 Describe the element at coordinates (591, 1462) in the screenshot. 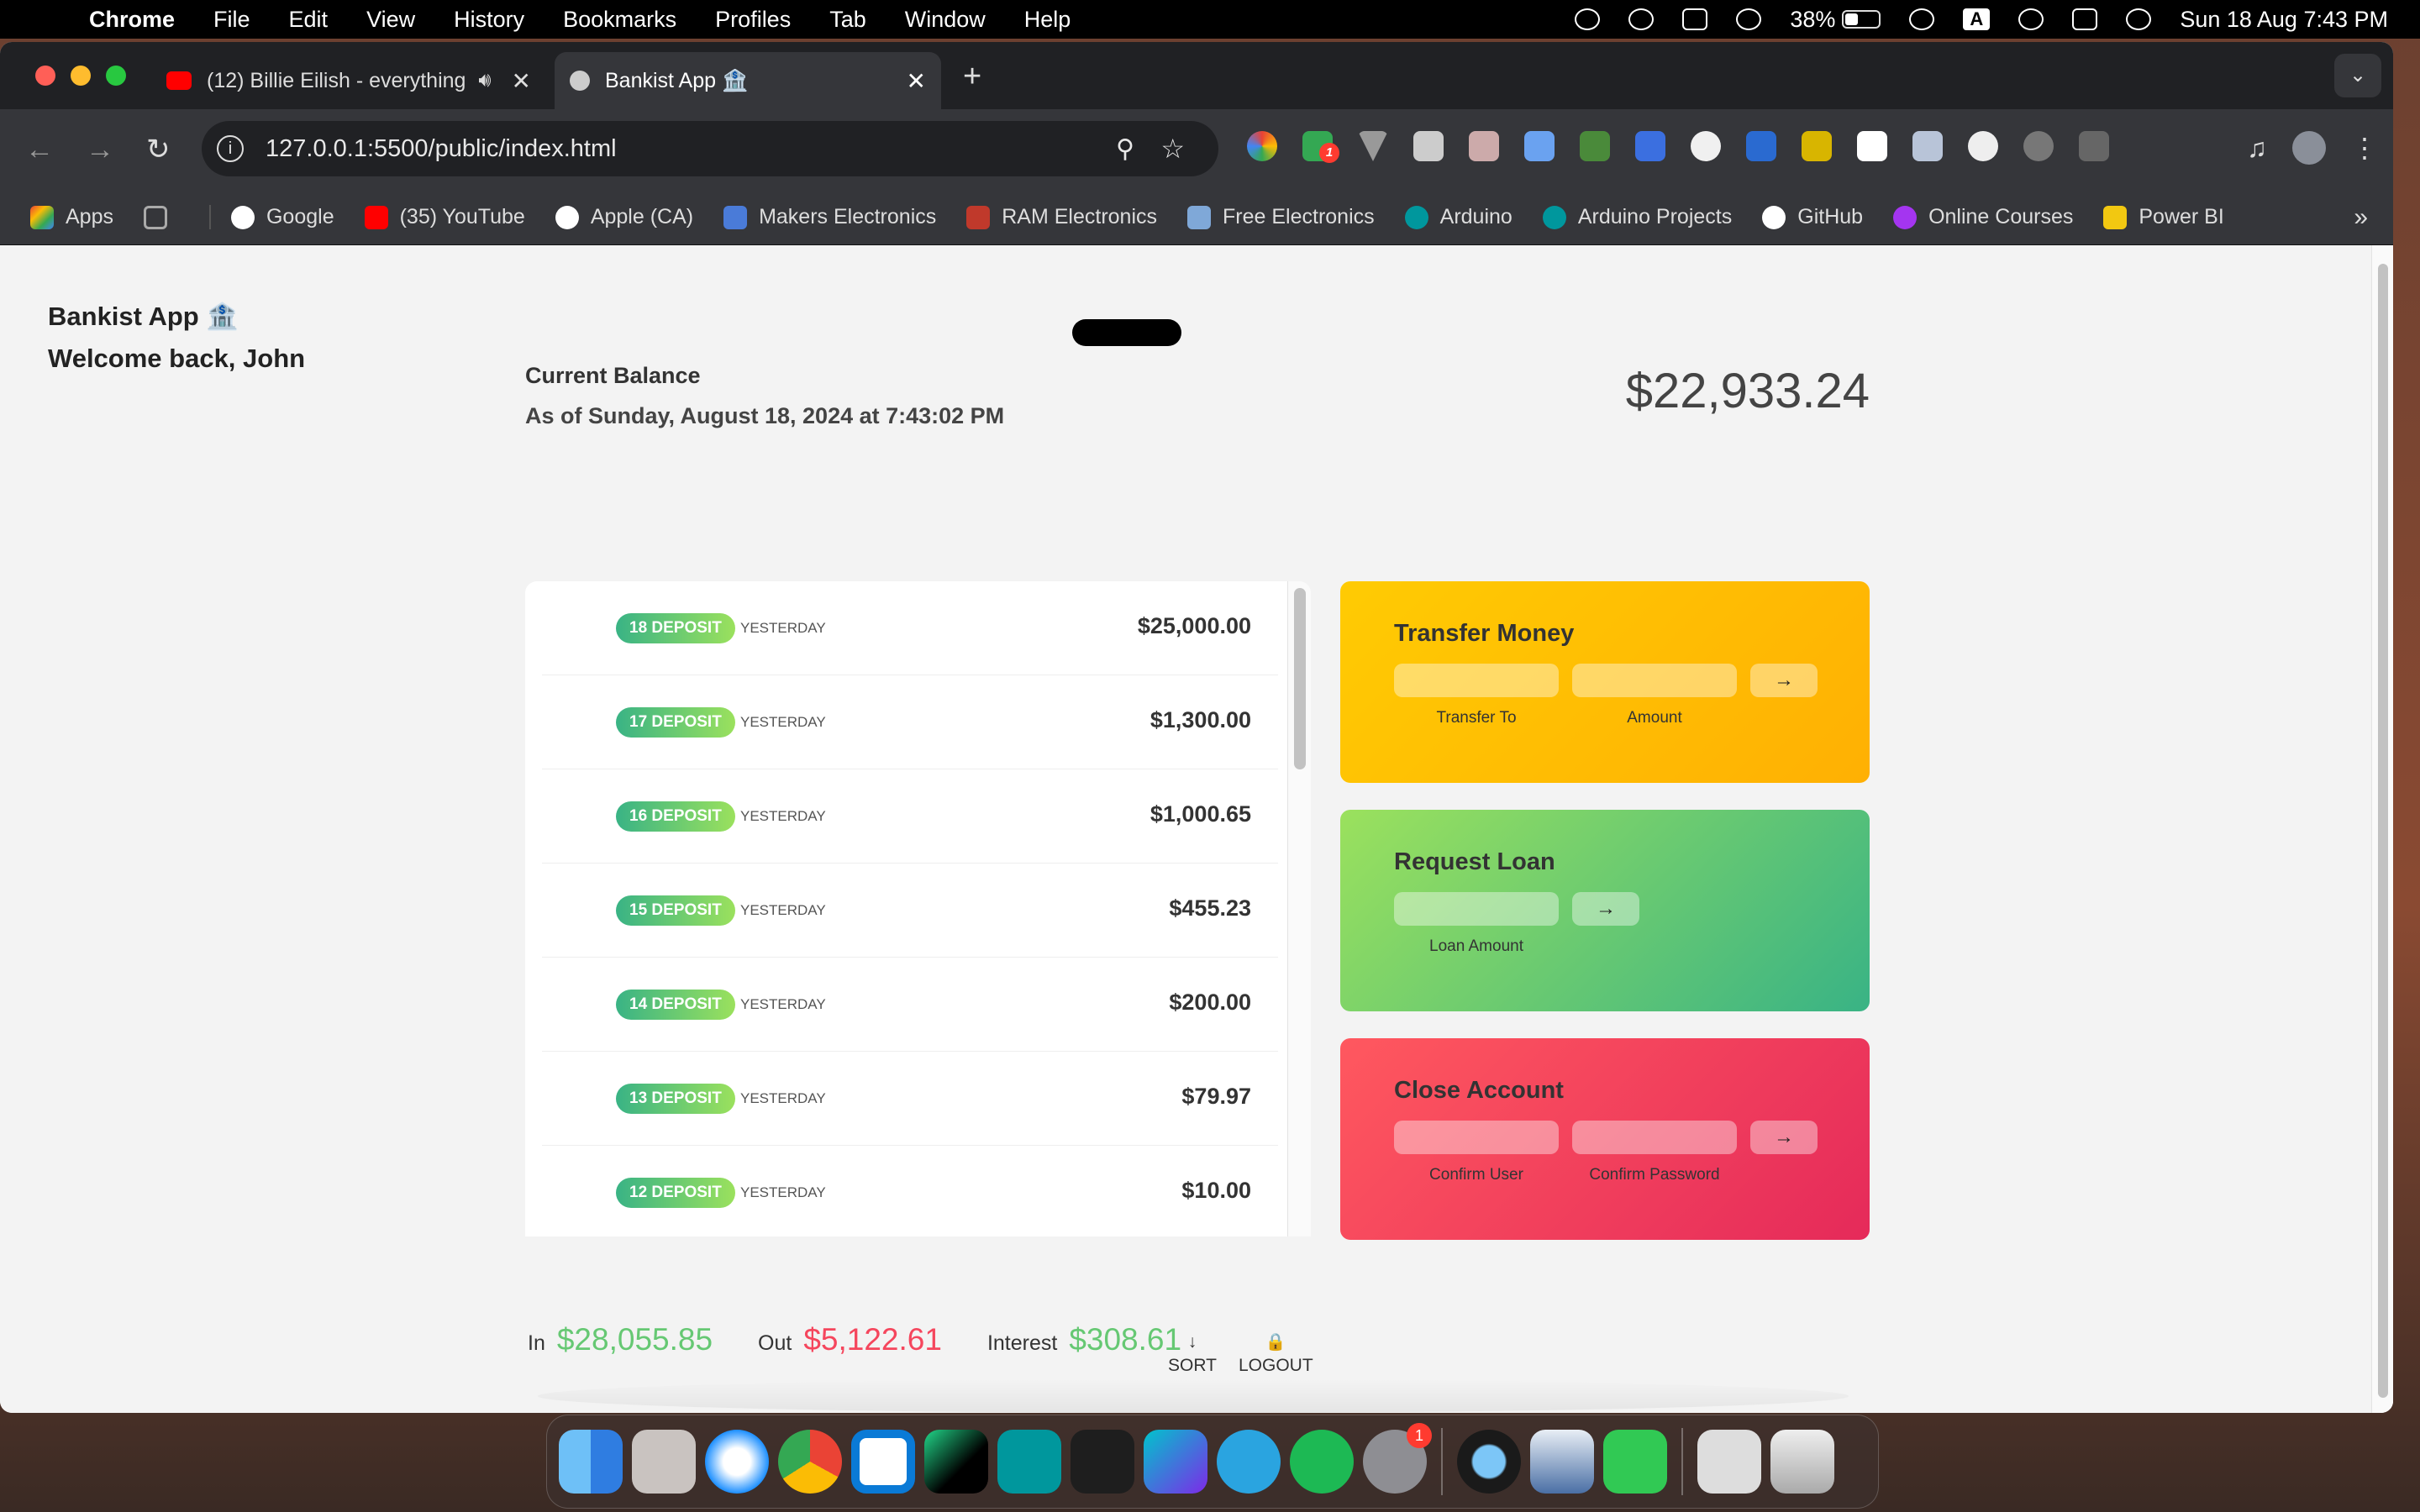

I see `finder-icon` at that location.